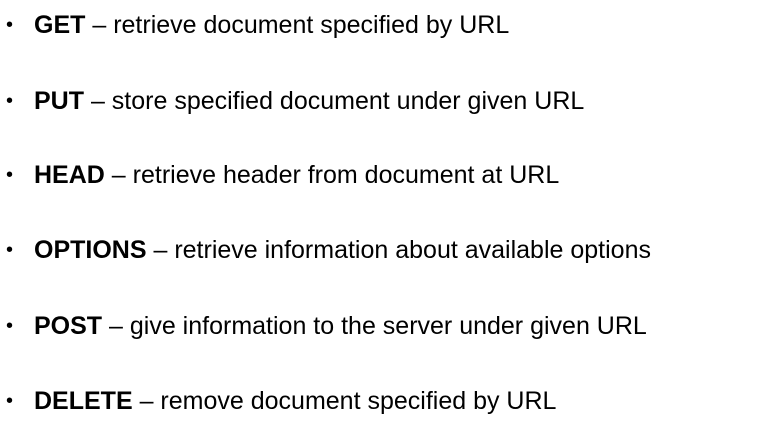 This screenshot has width=768, height=430. I want to click on method-name: GET, so click(60, 25).